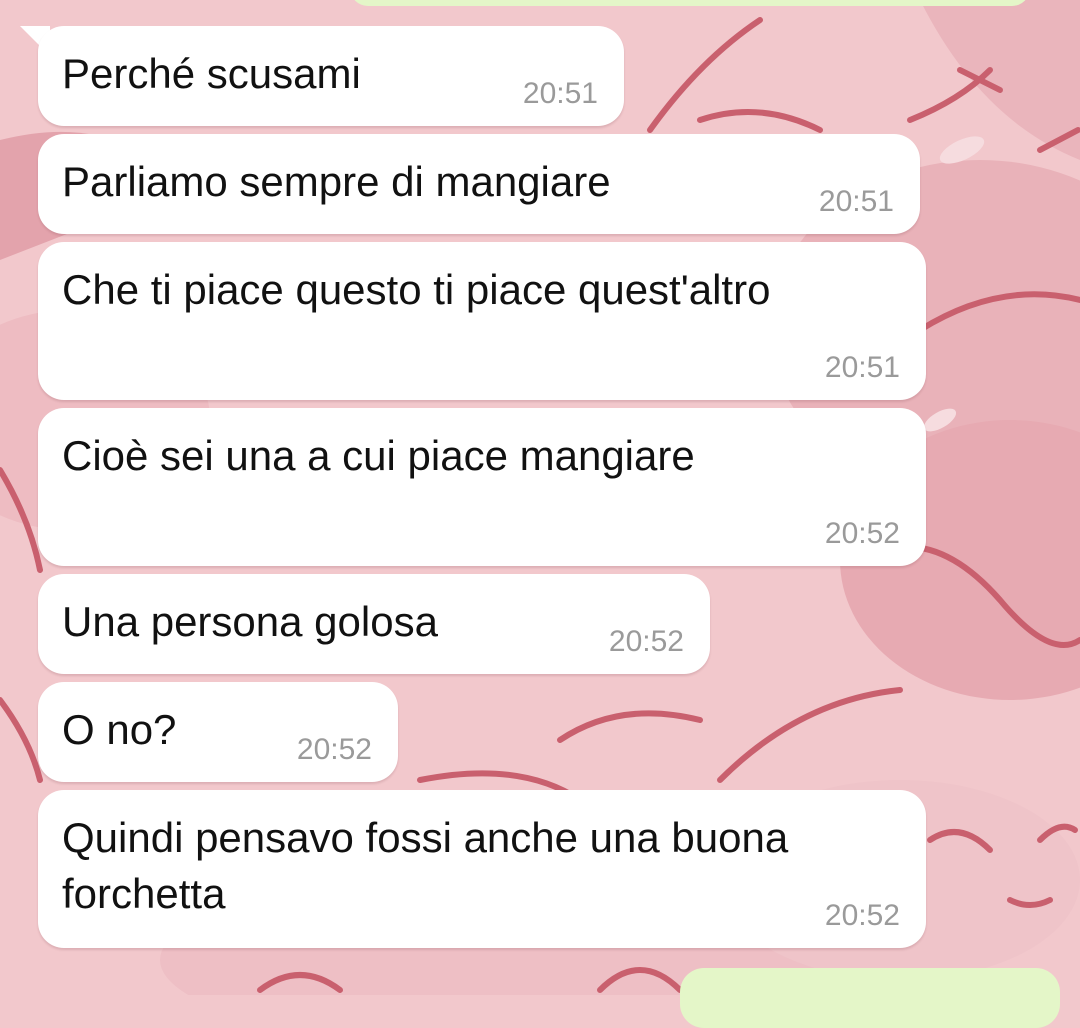 The height and width of the screenshot is (1028, 1080). What do you see at coordinates (336, 181) in the screenshot?
I see `message-text: Parliamo sempre di mangiare` at bounding box center [336, 181].